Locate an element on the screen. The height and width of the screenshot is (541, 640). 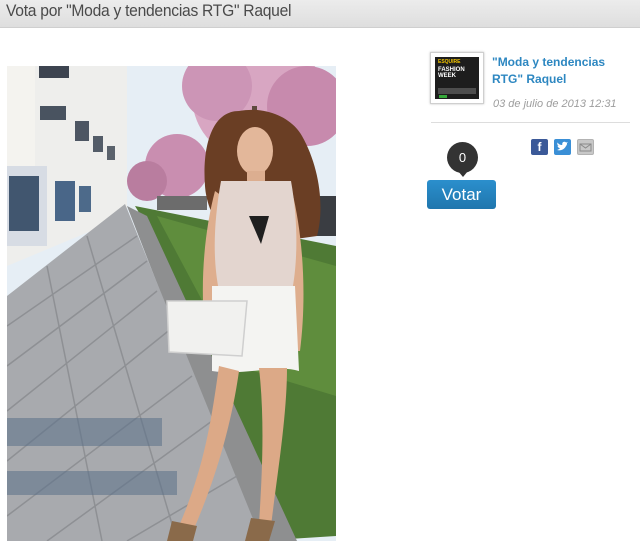
thumbnail-bar is located at coordinates (457, 91).